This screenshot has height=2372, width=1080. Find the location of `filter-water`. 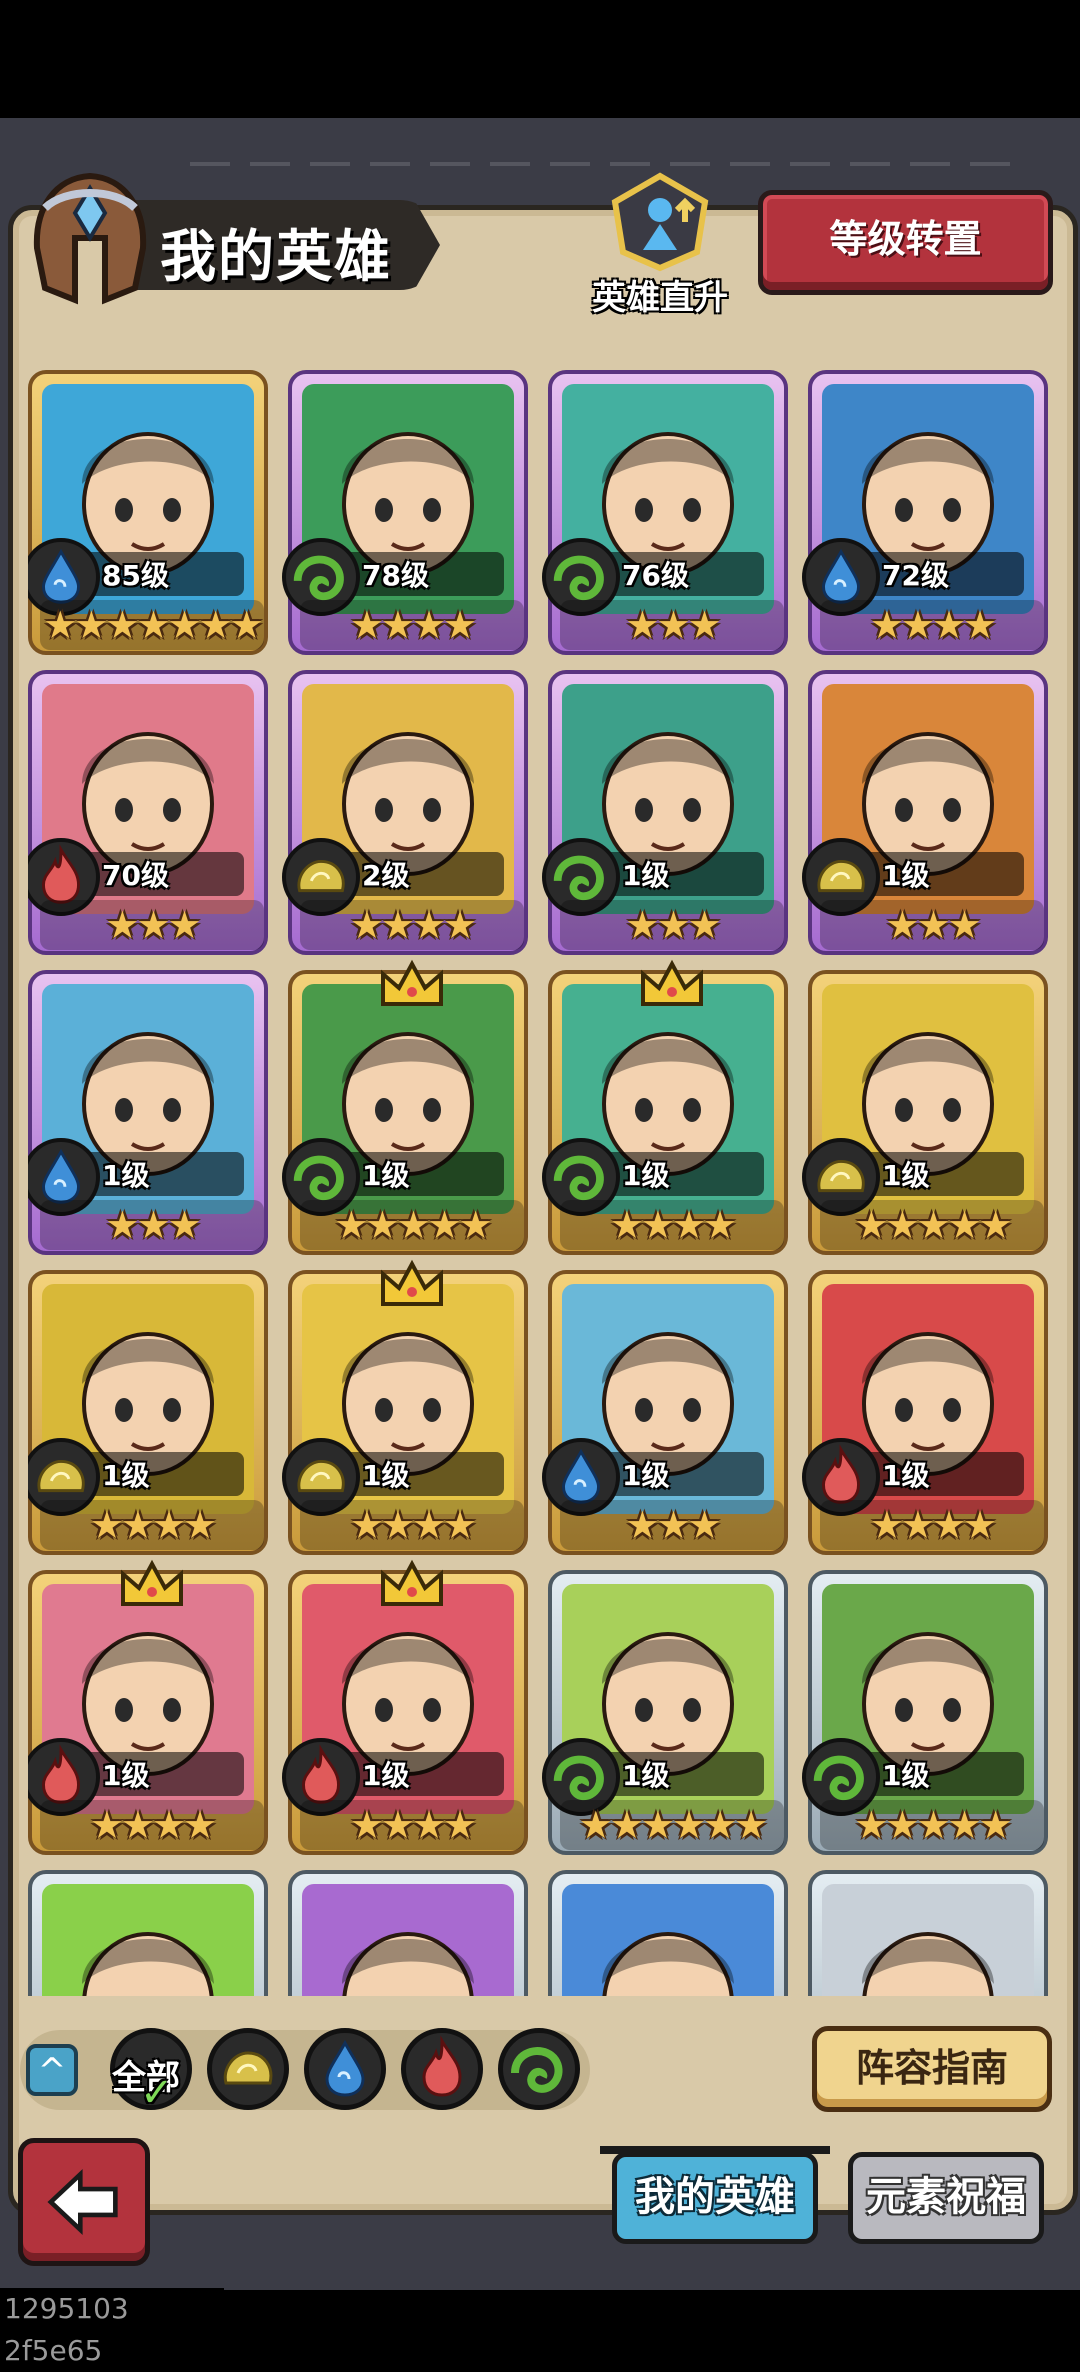

filter-water is located at coordinates (345, 2069).